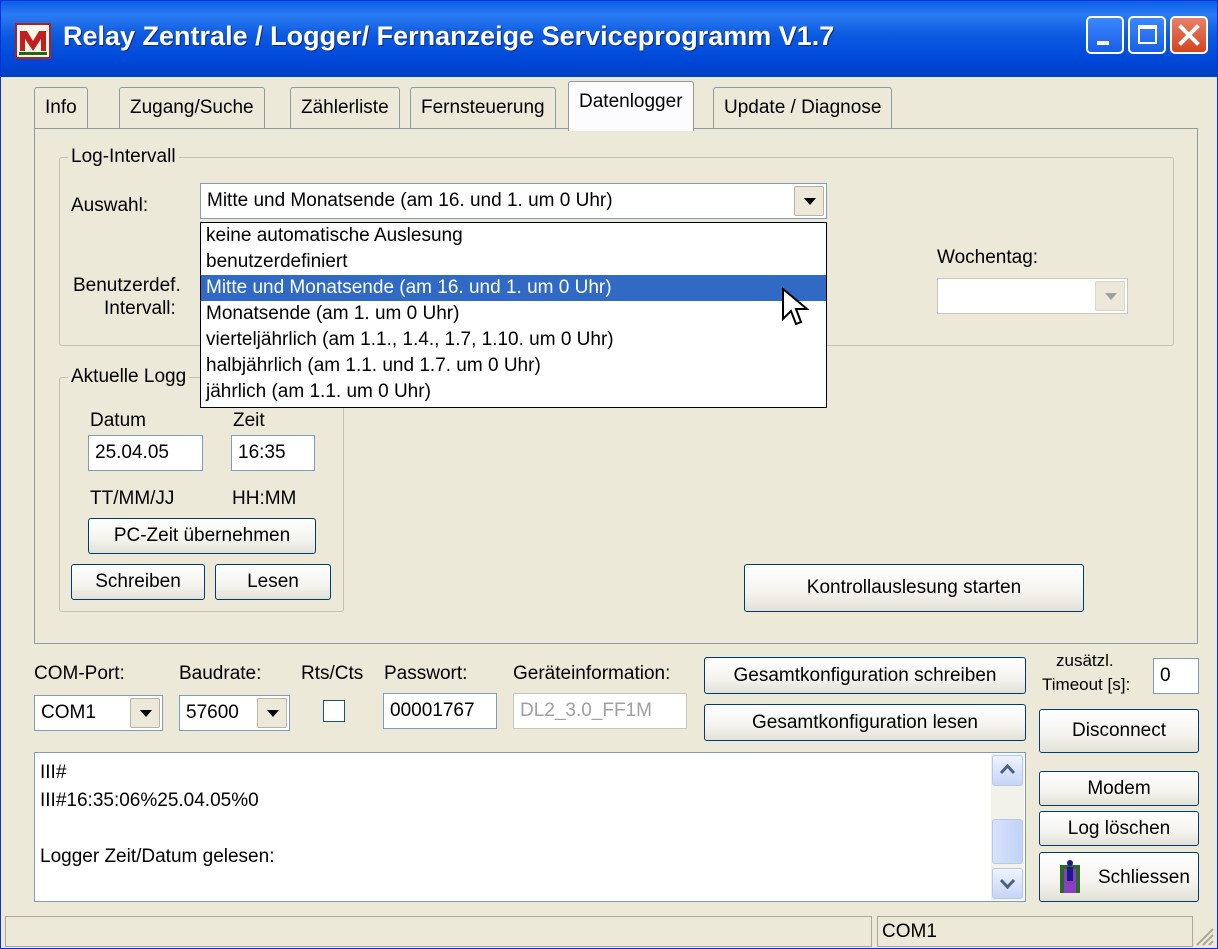  I want to click on tab-fernsteuerung: Fernsteuerung, so click(483, 108).